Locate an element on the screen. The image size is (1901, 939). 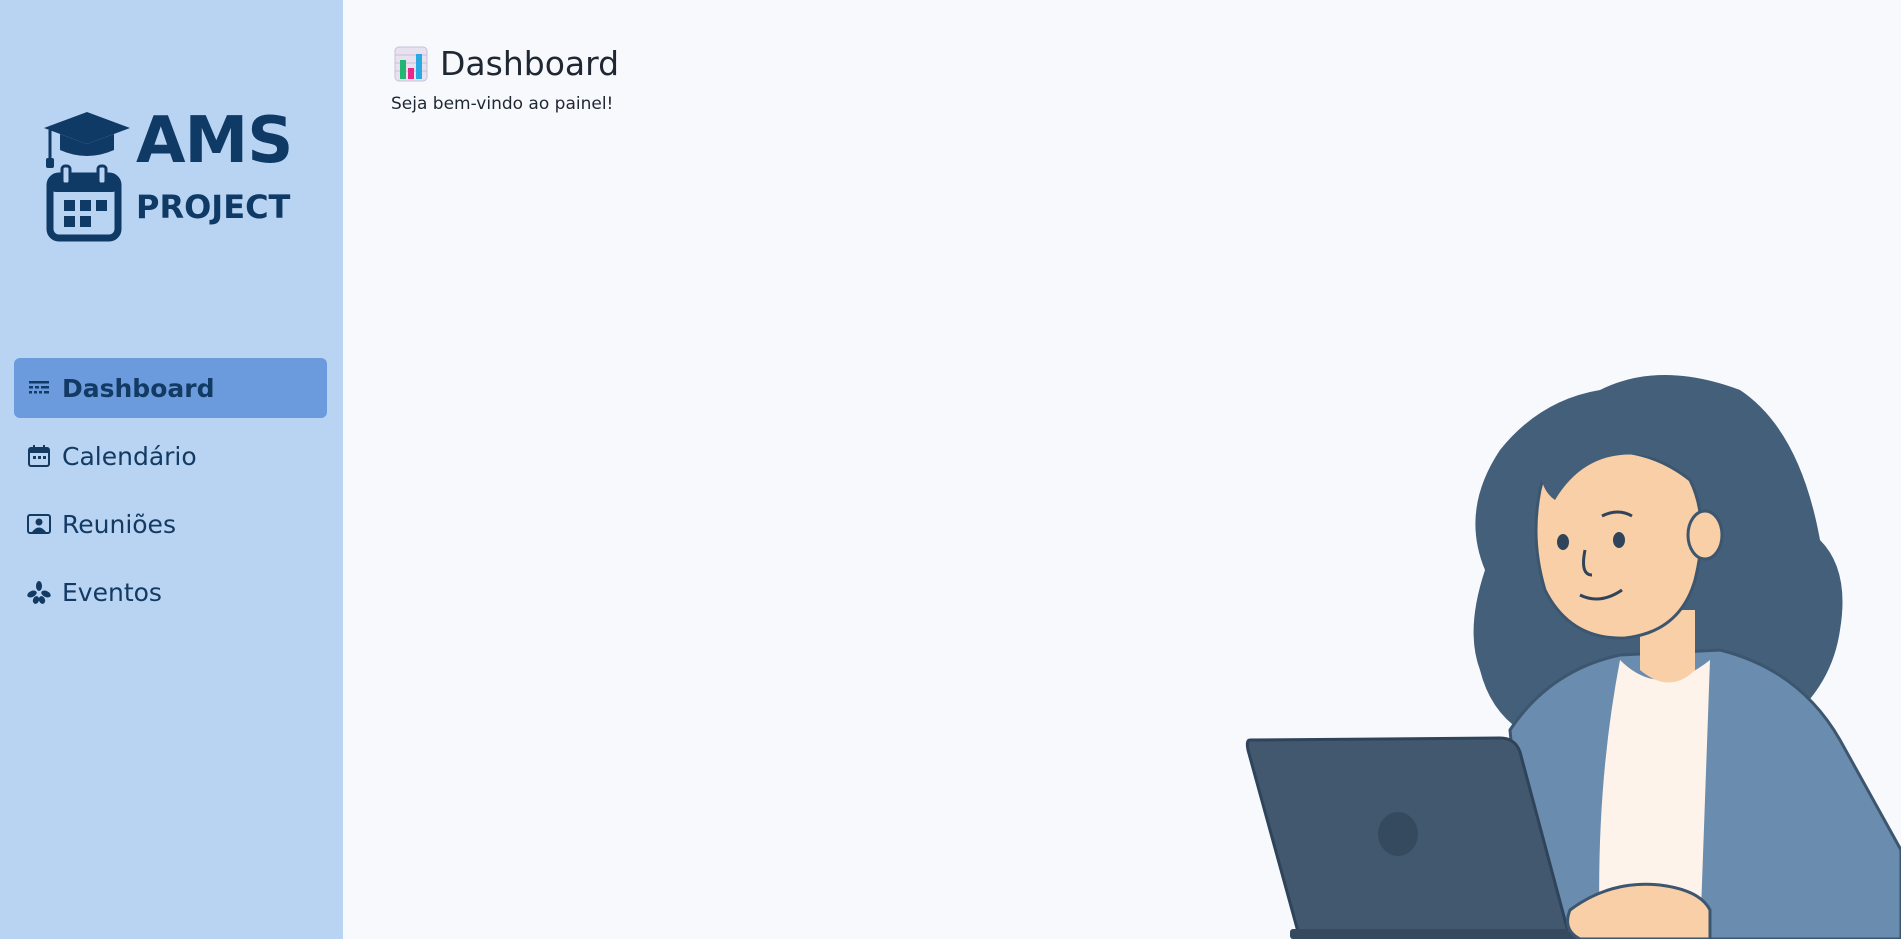
sidebar-item-label: Calendário is located at coordinates (129, 456).